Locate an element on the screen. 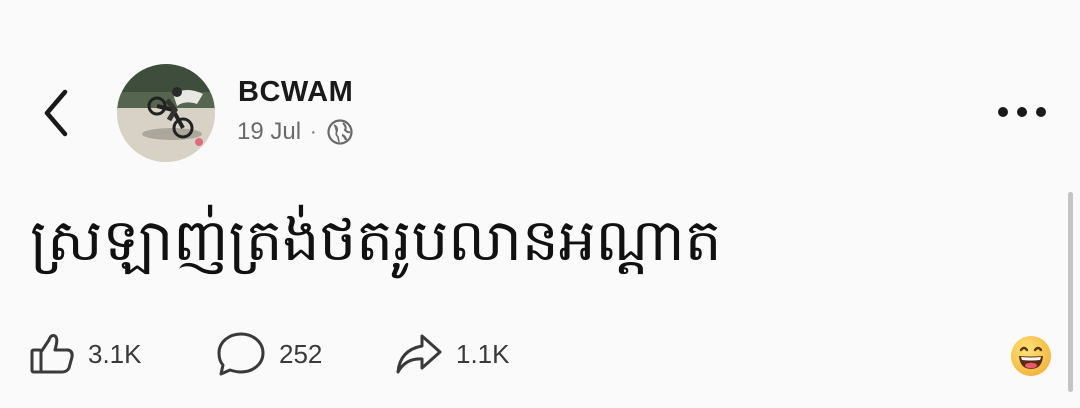  avatar-image is located at coordinates (166, 113).